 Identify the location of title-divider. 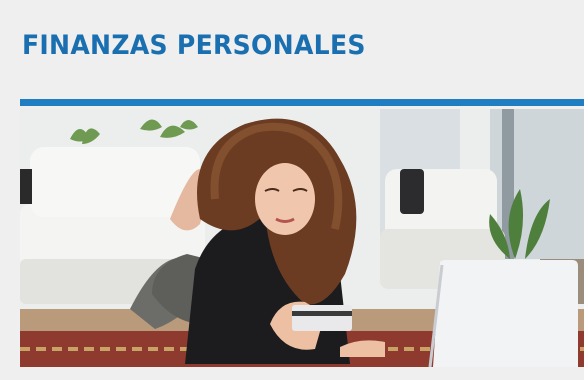
(302, 102).